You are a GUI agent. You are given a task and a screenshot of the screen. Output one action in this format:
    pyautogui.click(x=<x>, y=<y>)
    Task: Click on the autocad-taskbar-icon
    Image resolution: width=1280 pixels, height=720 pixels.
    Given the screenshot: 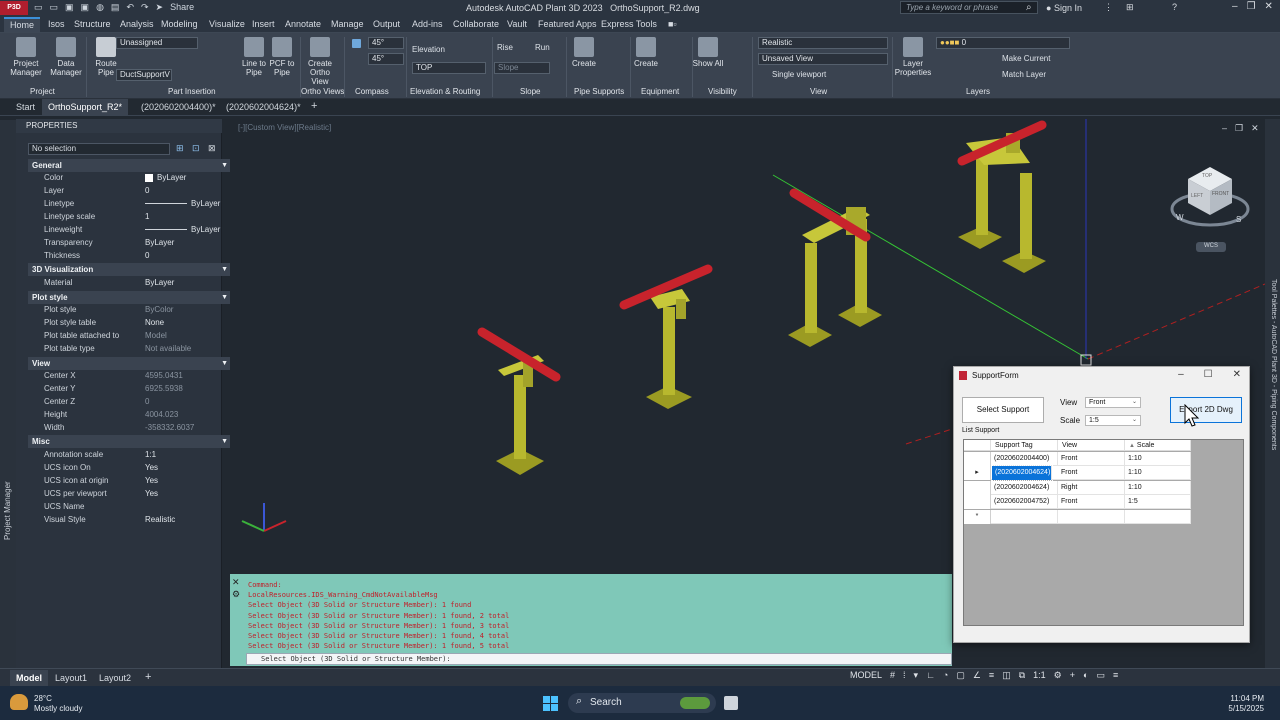 What is the action you would take?
    pyautogui.click(x=731, y=703)
    